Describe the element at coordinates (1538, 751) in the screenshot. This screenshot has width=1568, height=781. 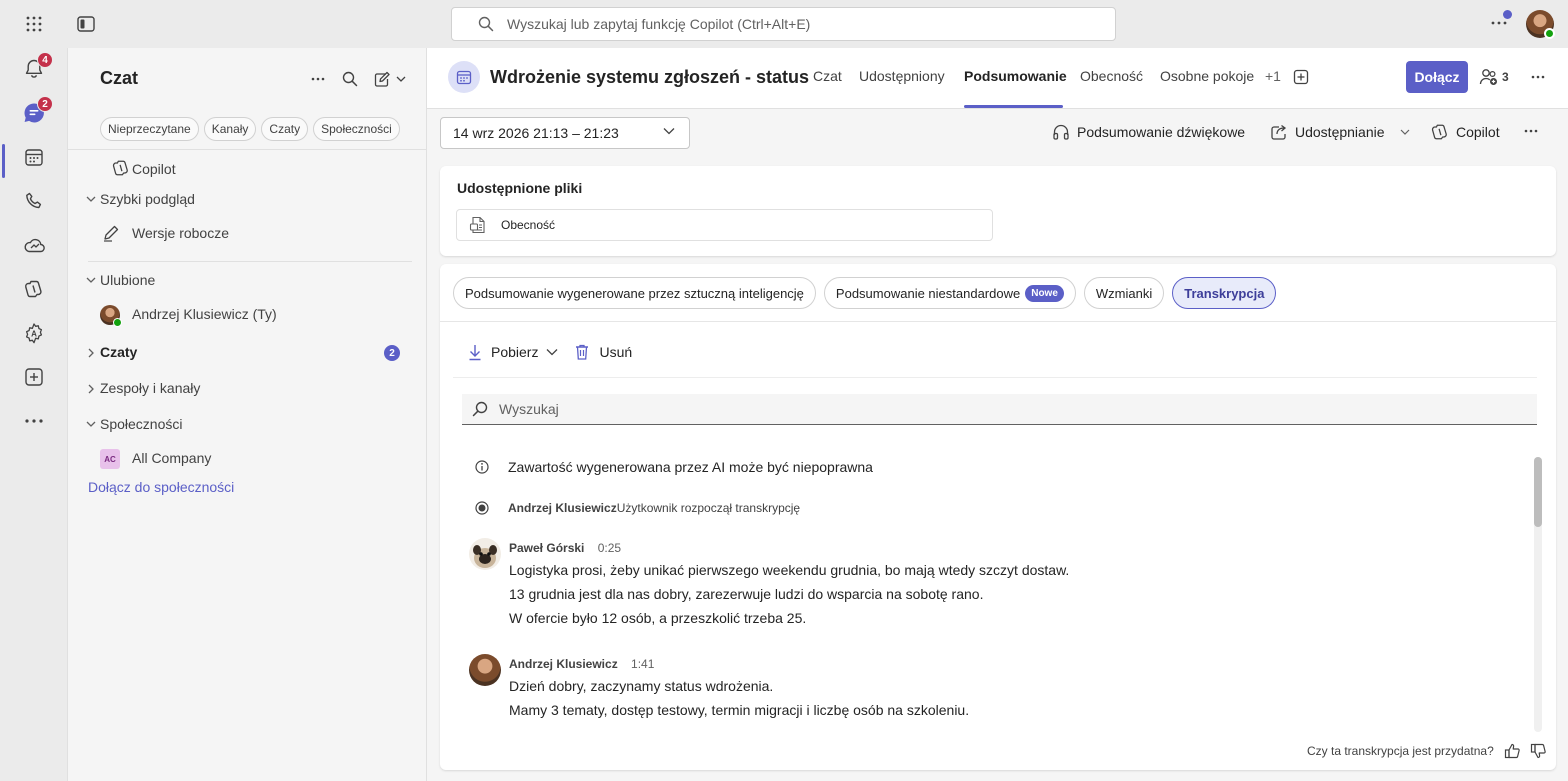
I see `thumbs-down-icon` at that location.